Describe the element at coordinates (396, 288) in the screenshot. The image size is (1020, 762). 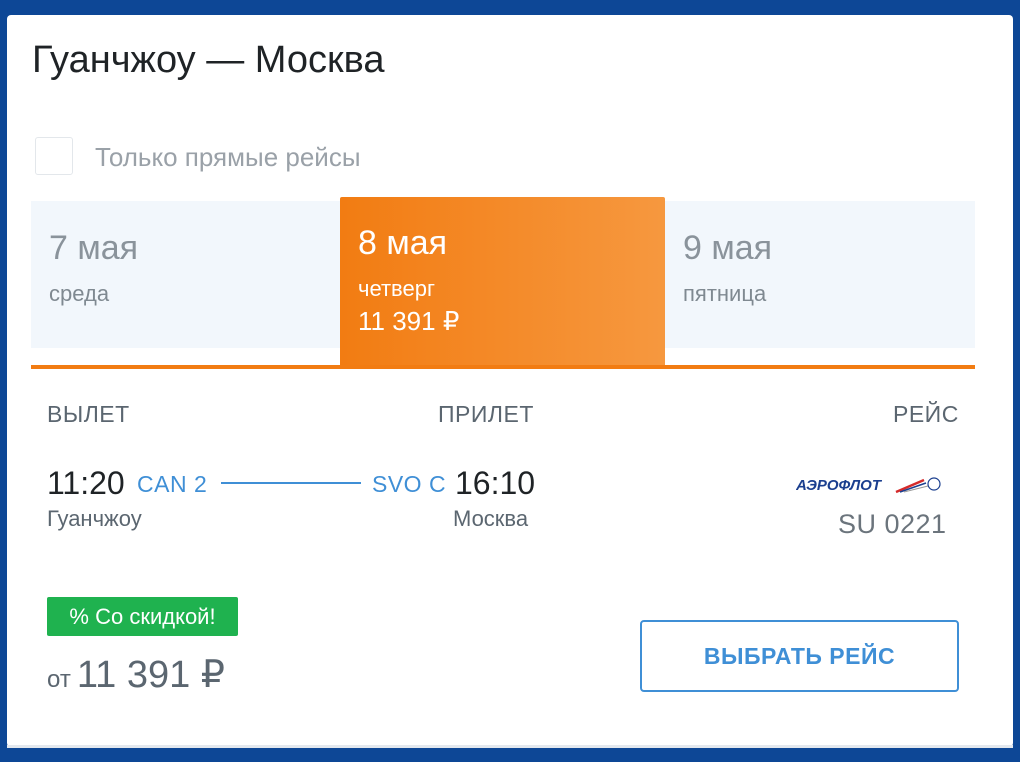
I see `date-tab-day: четверг` at that location.